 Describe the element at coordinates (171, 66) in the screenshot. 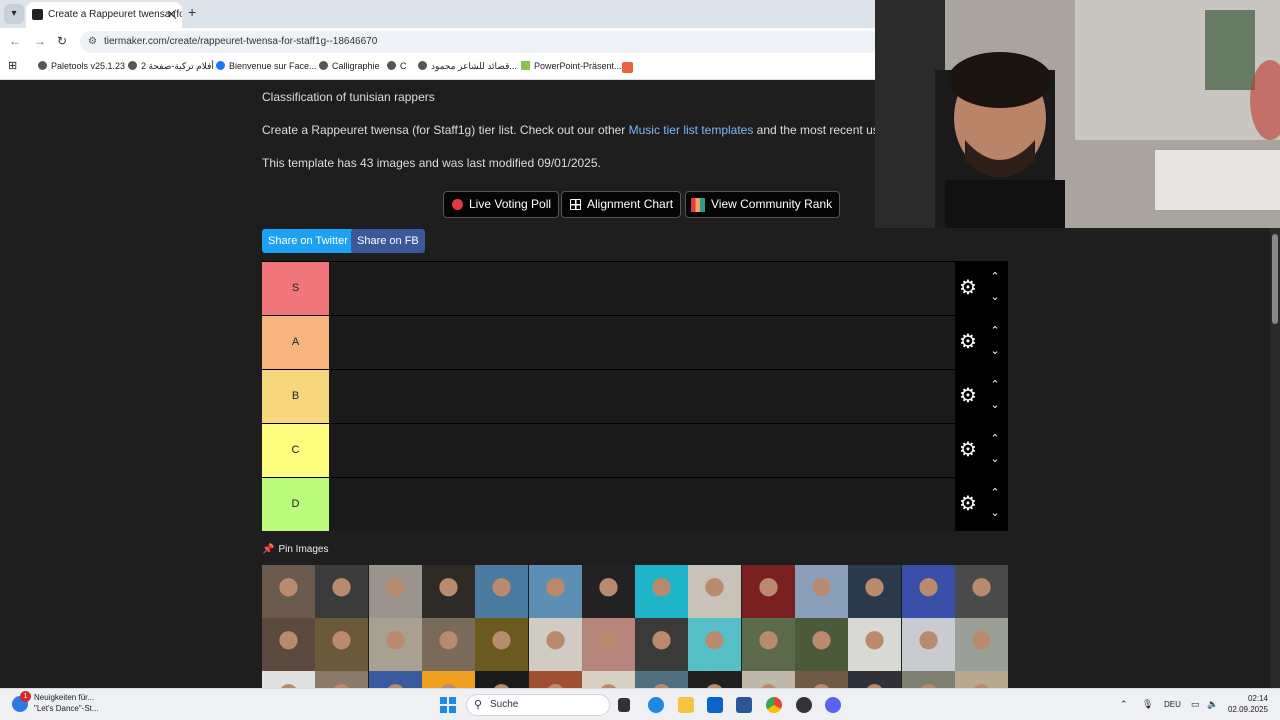

I see `bookmark-item: أفلام تركية-صفحة 2` at that location.